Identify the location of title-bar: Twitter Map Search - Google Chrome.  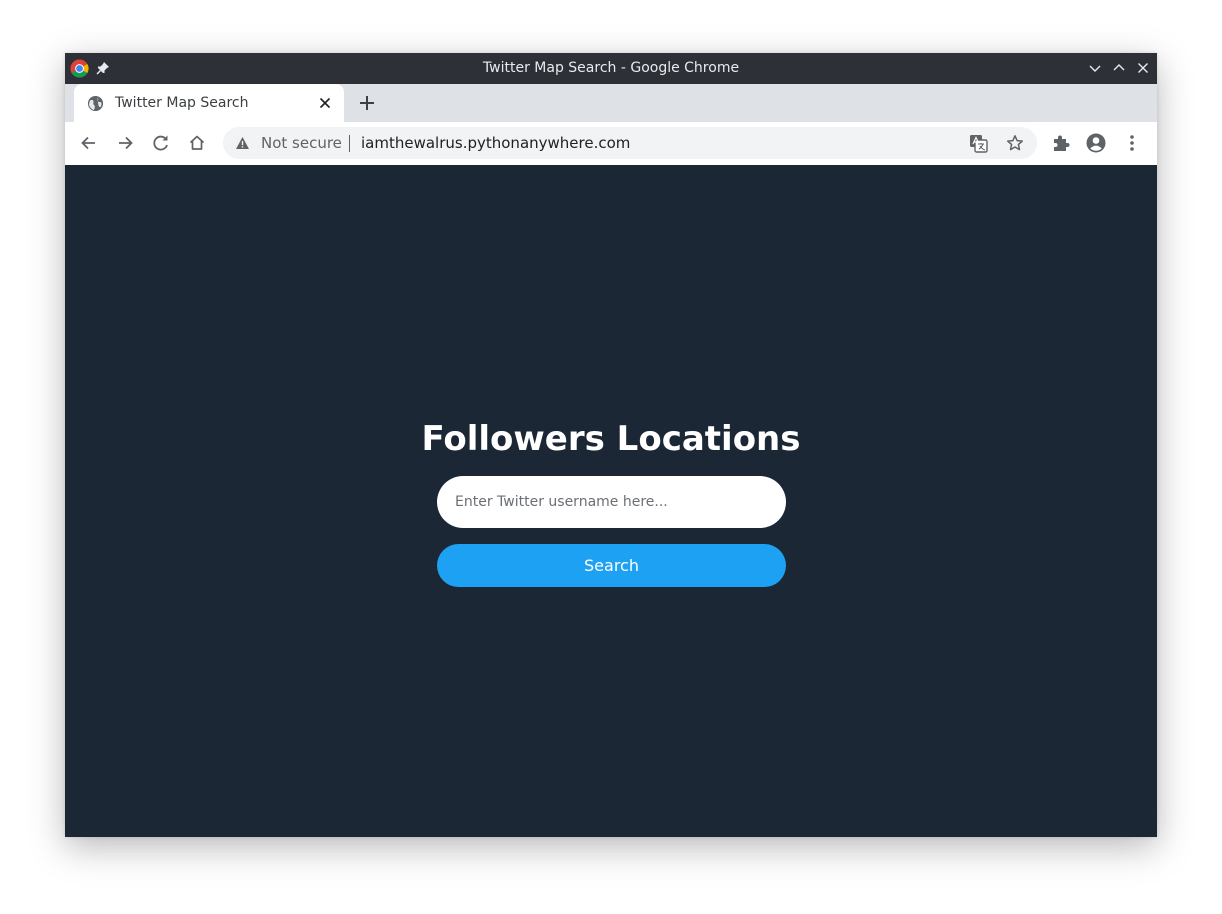
(611, 68).